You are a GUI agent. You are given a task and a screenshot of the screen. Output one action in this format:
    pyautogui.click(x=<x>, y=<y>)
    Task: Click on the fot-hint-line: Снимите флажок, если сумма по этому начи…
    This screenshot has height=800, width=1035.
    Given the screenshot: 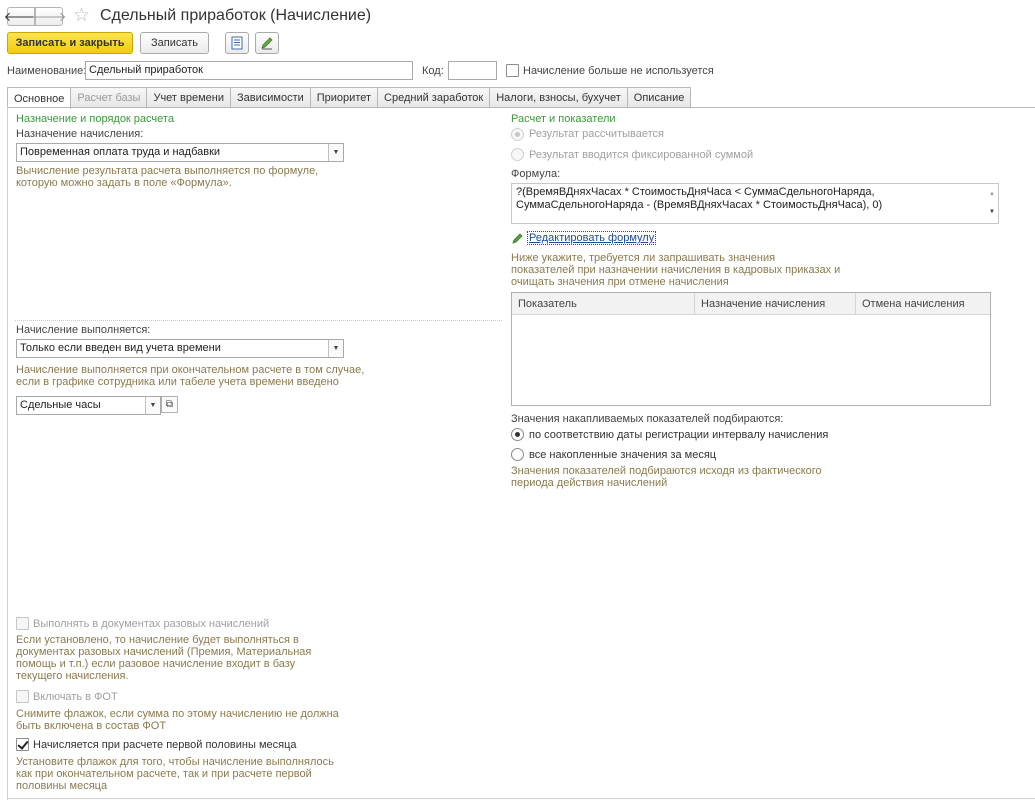 What is the action you would take?
    pyautogui.click(x=177, y=714)
    